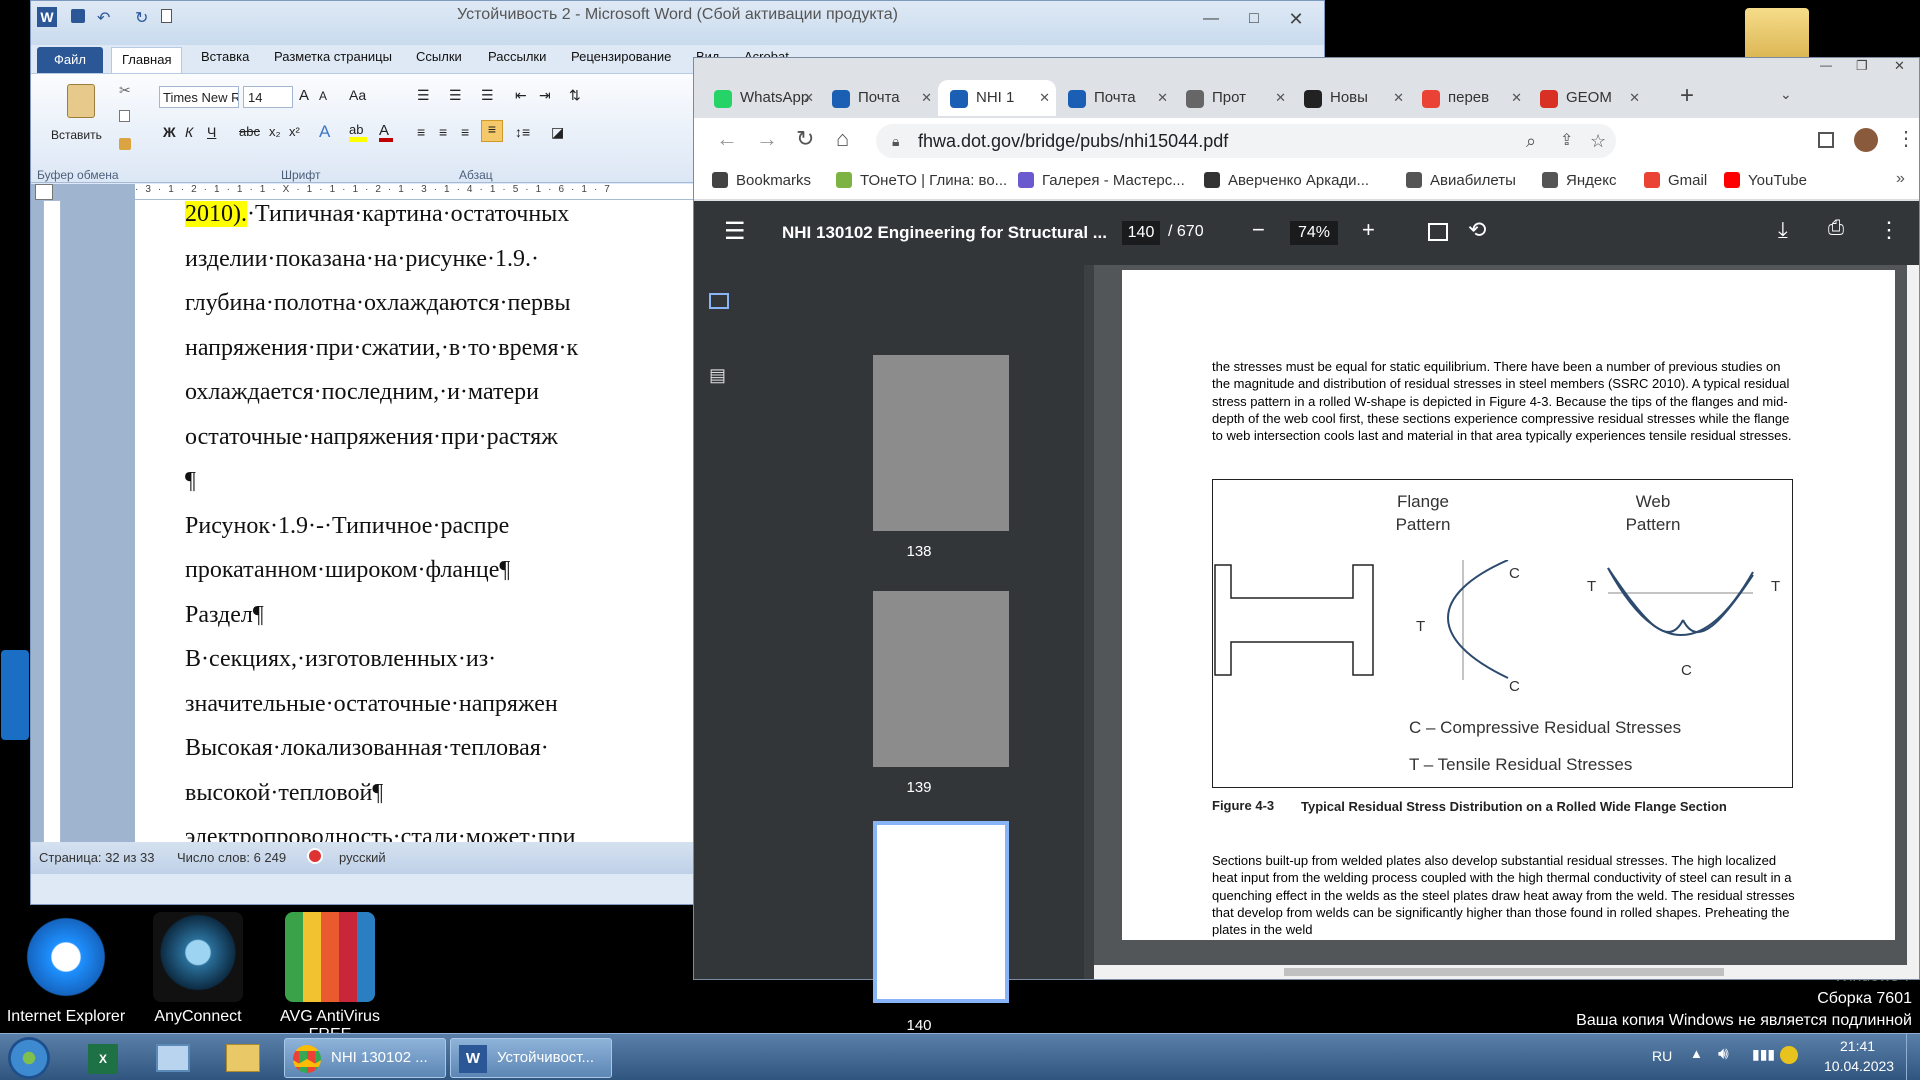 This screenshot has width=1920, height=1080. What do you see at coordinates (198, 969) in the screenshot?
I see `desktop-icon-anyconnect: AnyConnect` at bounding box center [198, 969].